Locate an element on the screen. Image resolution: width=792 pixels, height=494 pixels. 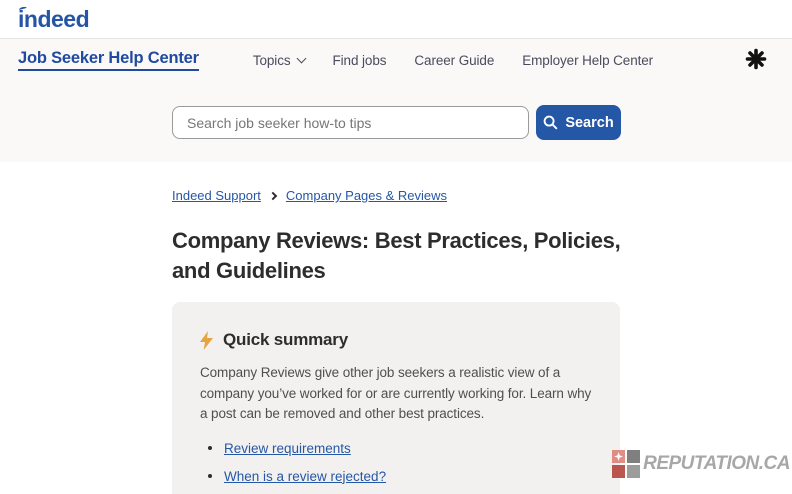
lightning-bolt-icon is located at coordinates (206, 340).